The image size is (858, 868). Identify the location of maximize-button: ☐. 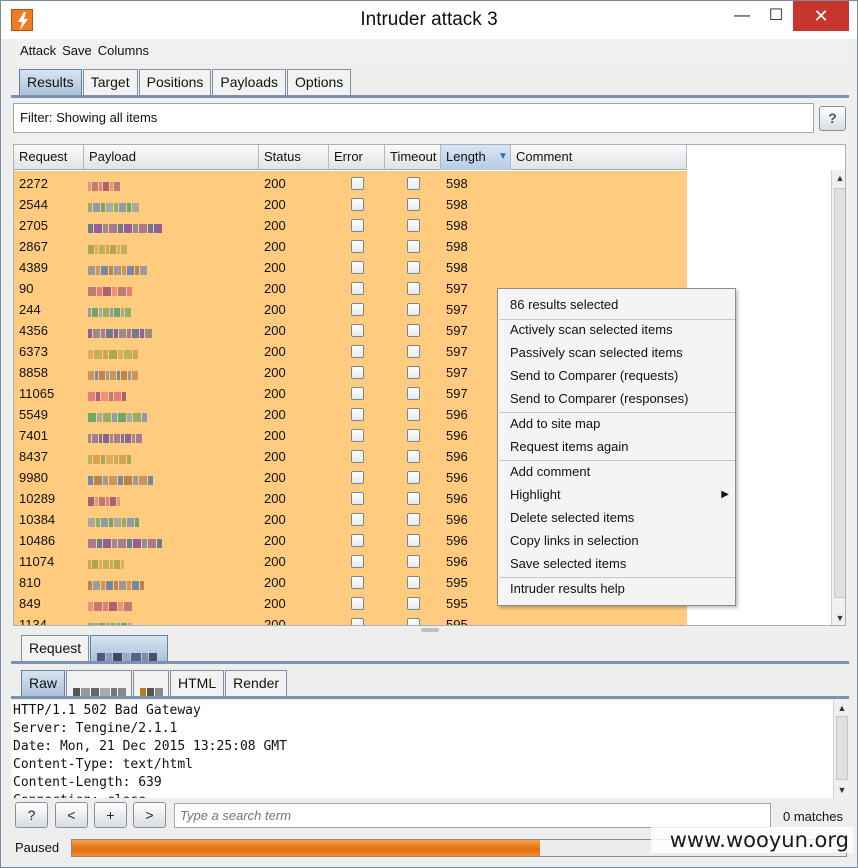
(776, 16).